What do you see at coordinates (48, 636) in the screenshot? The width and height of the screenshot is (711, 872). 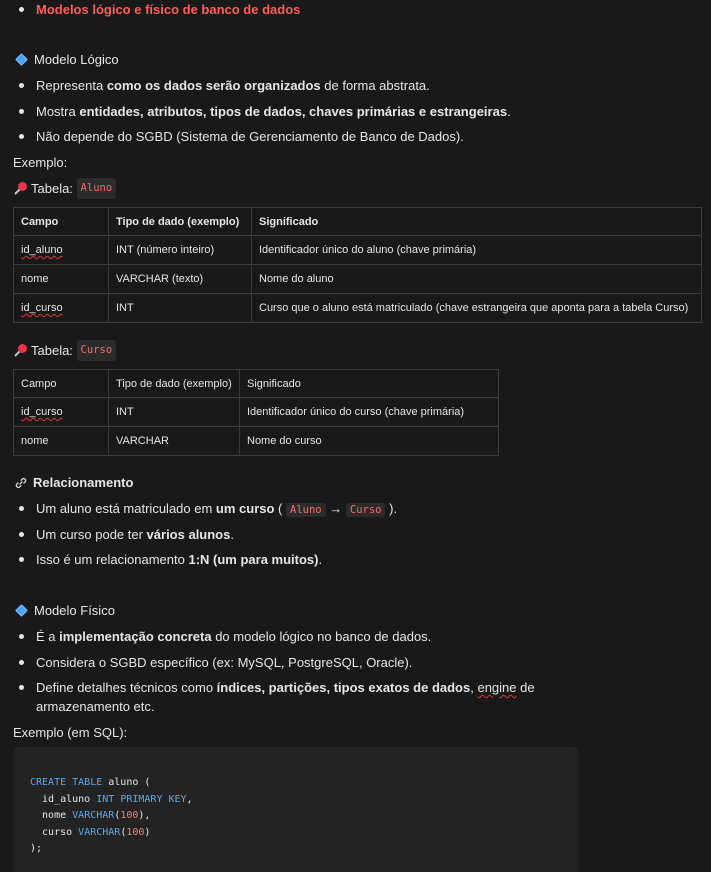 I see `text: É a` at bounding box center [48, 636].